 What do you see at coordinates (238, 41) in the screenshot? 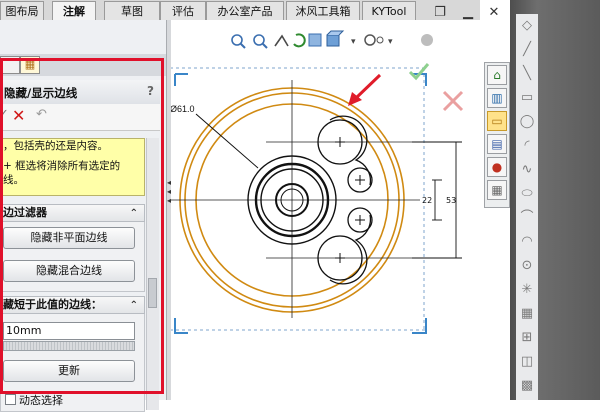
I see `zoom-to-fit-icon` at bounding box center [238, 41].